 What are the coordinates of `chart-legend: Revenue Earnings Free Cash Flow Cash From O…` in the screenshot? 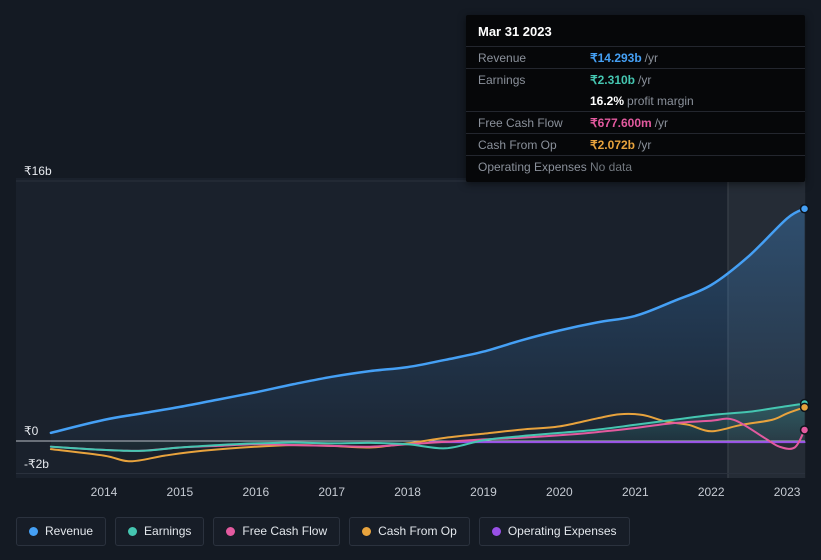 It's located at (323, 531).